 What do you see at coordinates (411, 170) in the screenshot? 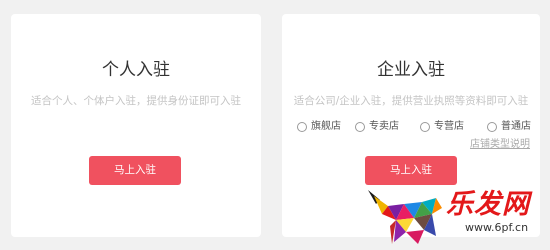
I see `enterprise-join-button: 马上入驻` at bounding box center [411, 170].